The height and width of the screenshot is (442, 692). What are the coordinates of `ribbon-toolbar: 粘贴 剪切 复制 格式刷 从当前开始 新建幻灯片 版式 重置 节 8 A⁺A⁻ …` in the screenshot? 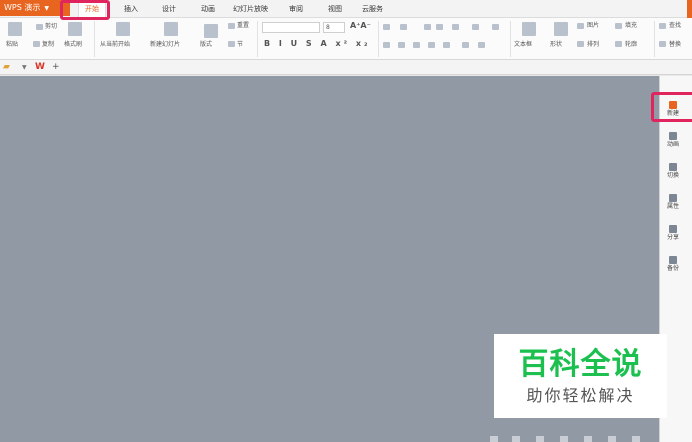 It's located at (346, 39).